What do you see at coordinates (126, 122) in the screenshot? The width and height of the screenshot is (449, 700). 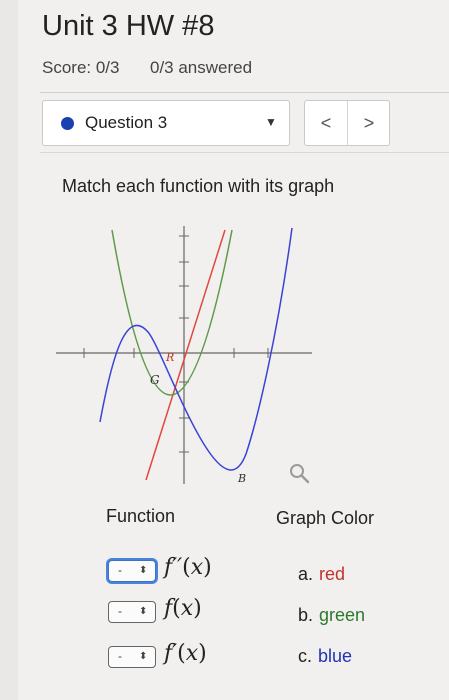 I see `question-select-label: Question 3` at bounding box center [126, 122].